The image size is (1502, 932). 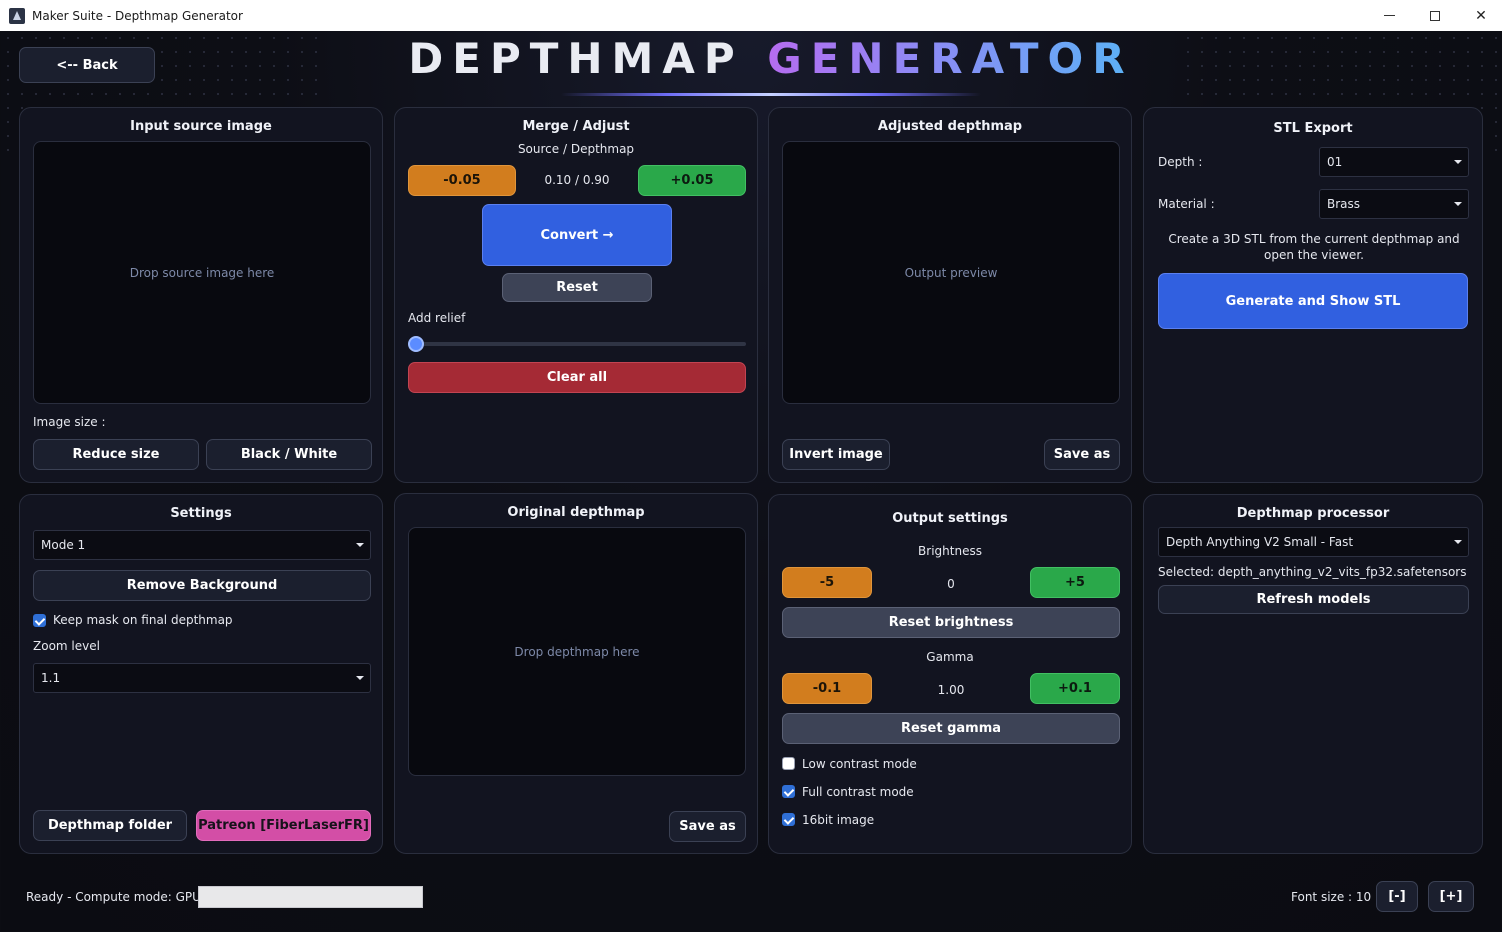 What do you see at coordinates (17, 15) in the screenshot?
I see `app-logo-icon` at bounding box center [17, 15].